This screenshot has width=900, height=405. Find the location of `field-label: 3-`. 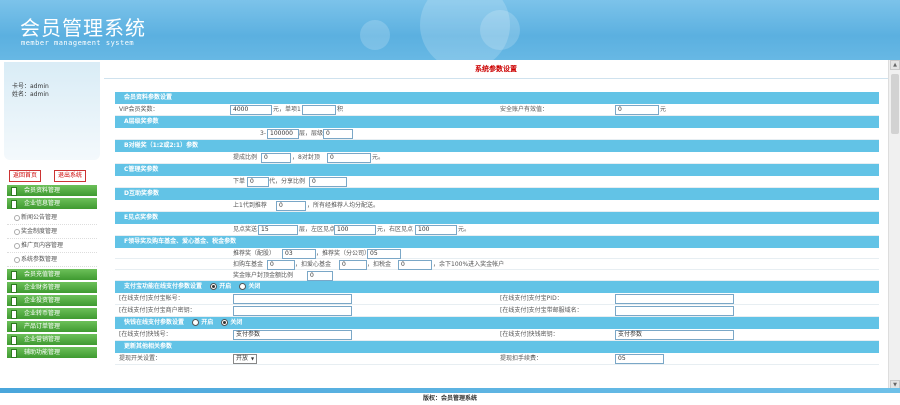

field-label: 3- is located at coordinates (263, 133).